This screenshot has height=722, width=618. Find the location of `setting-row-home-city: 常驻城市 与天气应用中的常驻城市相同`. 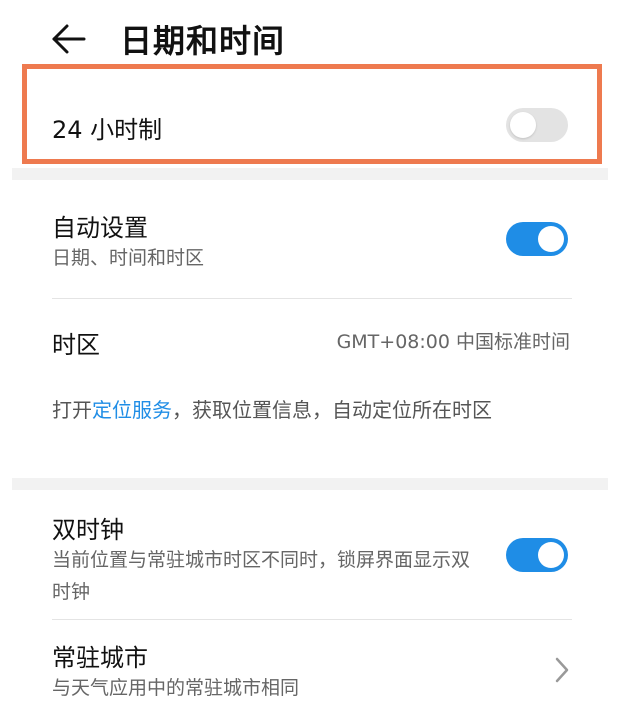

setting-row-home-city: 常驻城市 与天气应用中的常驻城市相同 is located at coordinates (309, 671).